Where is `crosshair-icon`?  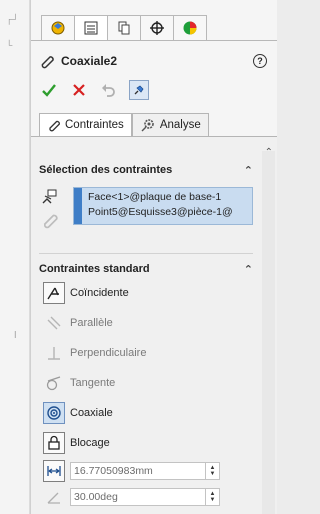 crosshair-icon is located at coordinates (157, 28).